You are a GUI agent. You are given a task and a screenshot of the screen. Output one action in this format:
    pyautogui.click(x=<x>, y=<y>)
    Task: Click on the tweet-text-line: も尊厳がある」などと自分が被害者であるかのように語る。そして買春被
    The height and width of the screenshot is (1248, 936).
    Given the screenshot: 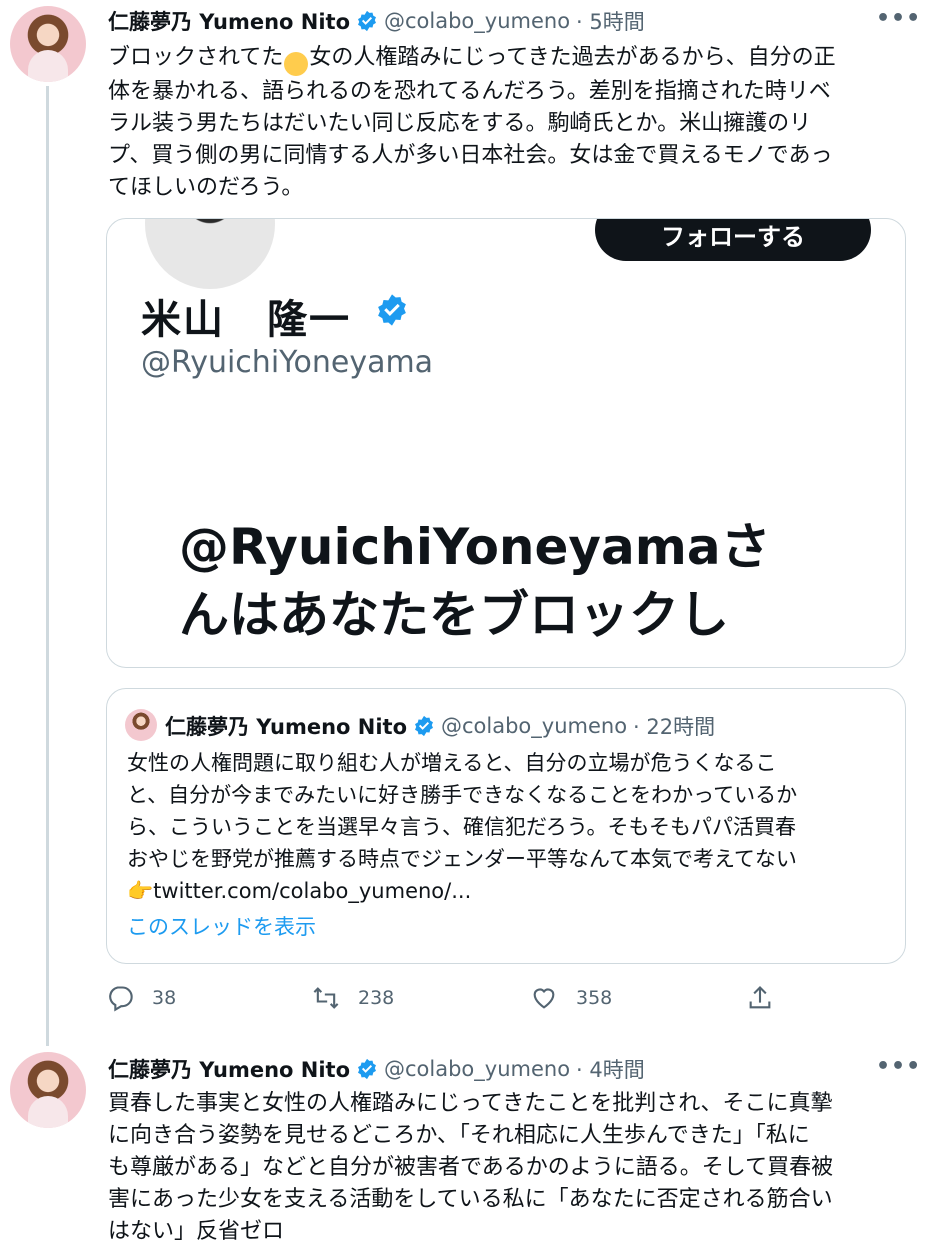 What is the action you would take?
    pyautogui.click(x=471, y=1167)
    